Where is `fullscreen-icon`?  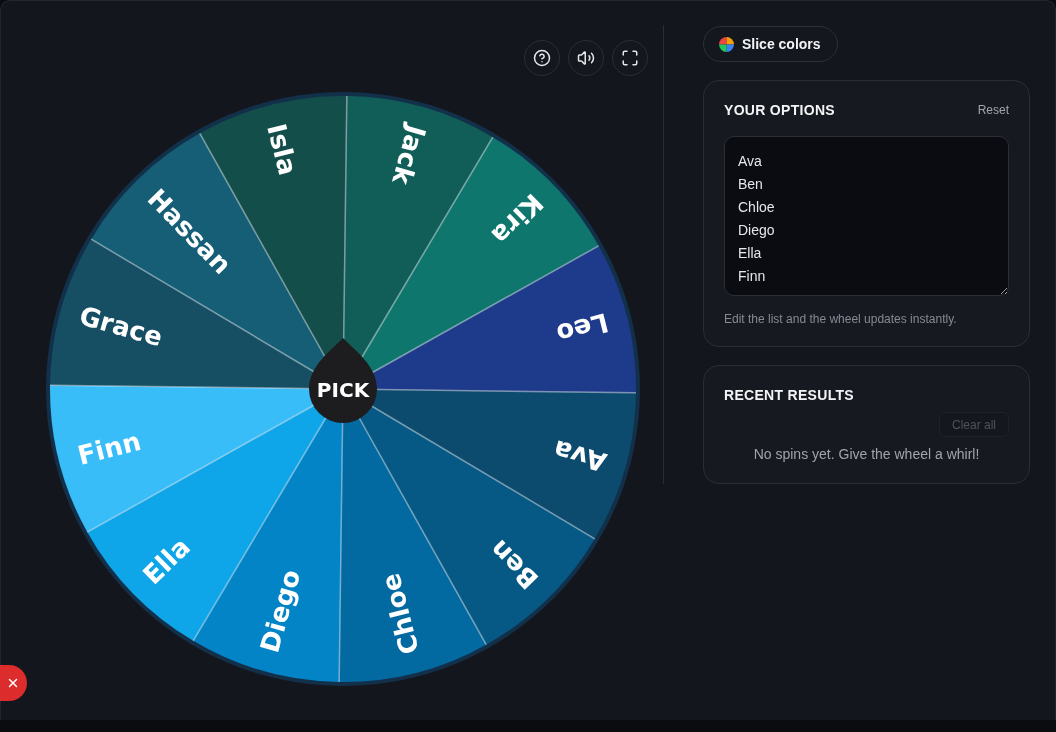
fullscreen-icon is located at coordinates (630, 58).